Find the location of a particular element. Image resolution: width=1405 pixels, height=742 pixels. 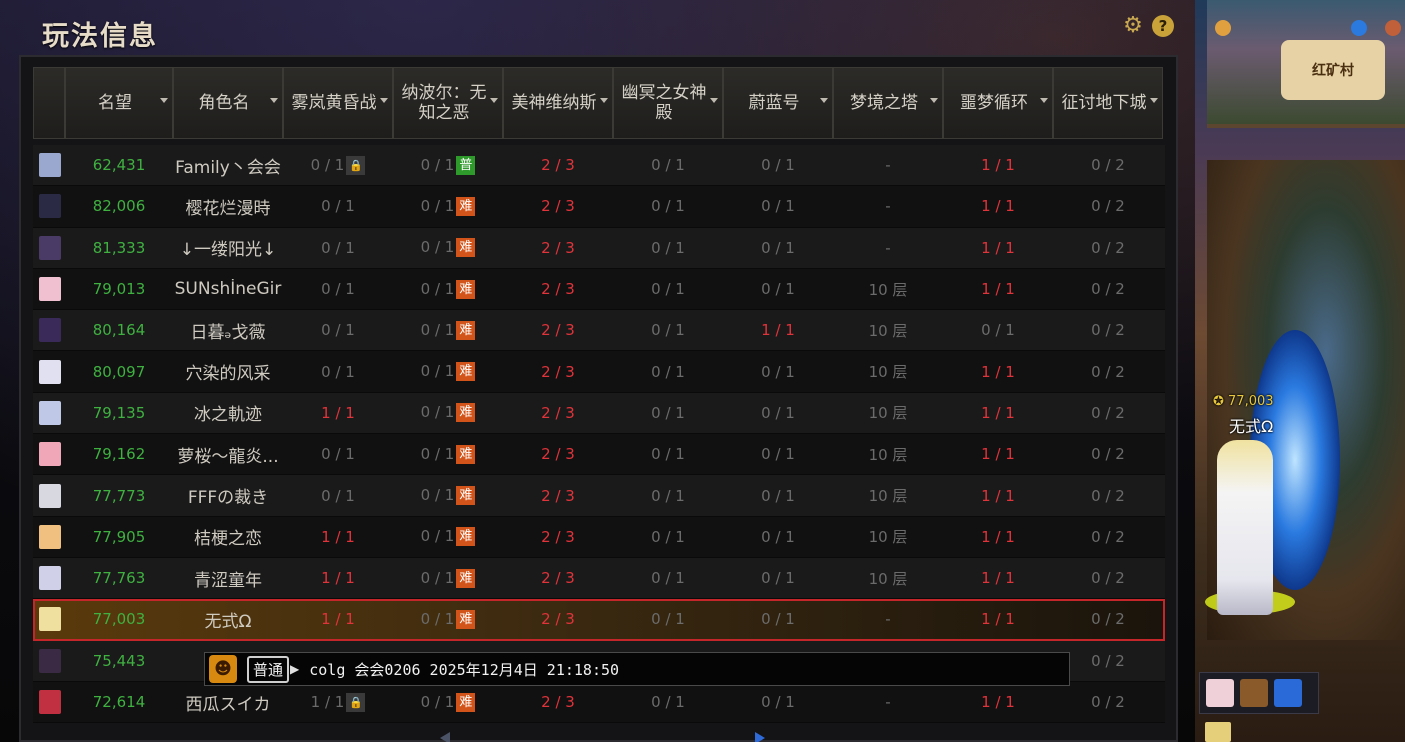

cell-c1: 1 / 1 is located at coordinates (338, 537).